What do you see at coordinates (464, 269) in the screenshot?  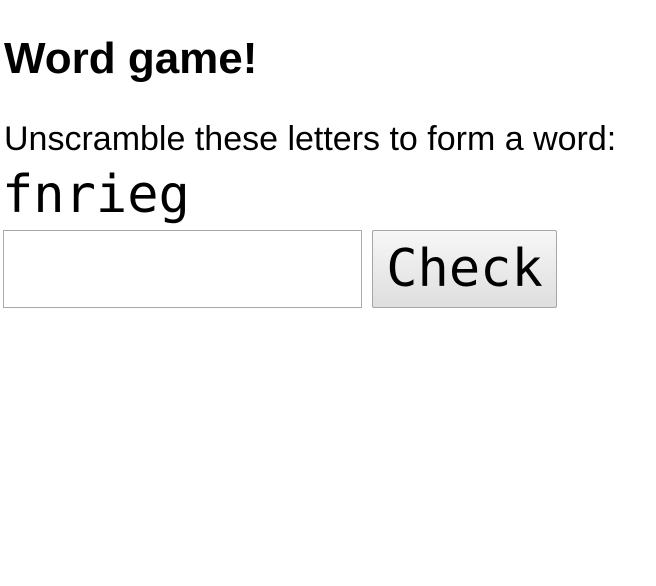 I see `check-button: Check` at bounding box center [464, 269].